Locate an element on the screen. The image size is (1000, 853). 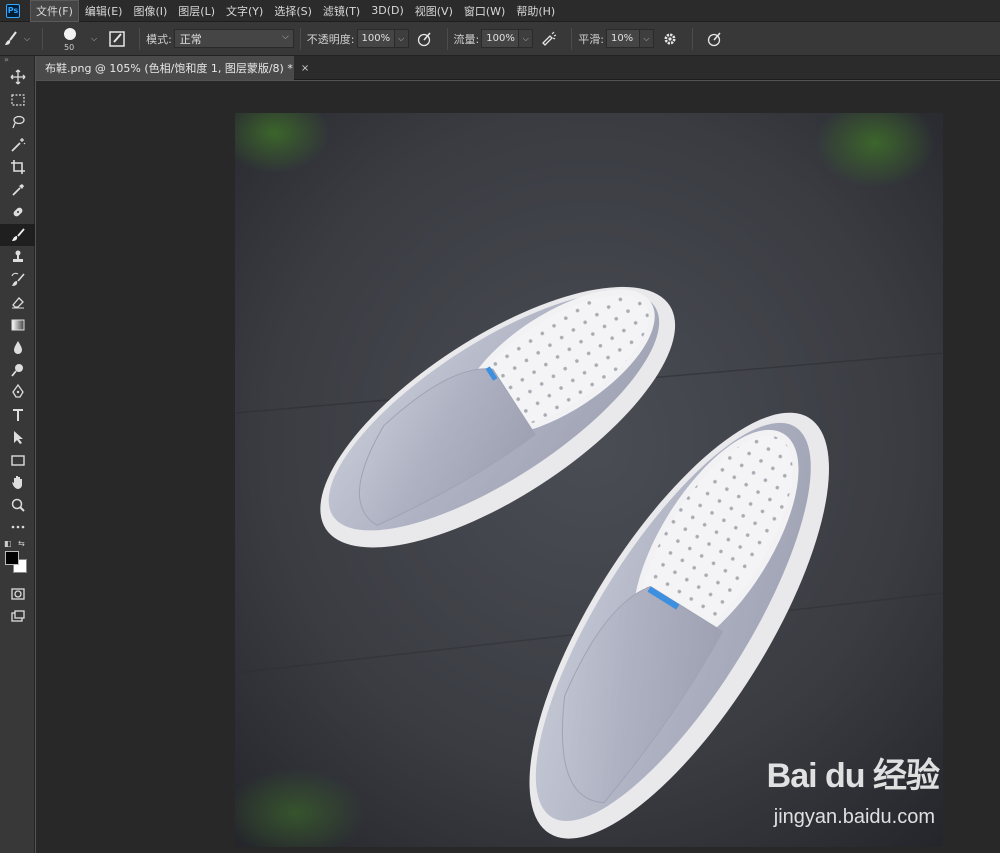
marquee-icon is located at coordinates (17, 100).